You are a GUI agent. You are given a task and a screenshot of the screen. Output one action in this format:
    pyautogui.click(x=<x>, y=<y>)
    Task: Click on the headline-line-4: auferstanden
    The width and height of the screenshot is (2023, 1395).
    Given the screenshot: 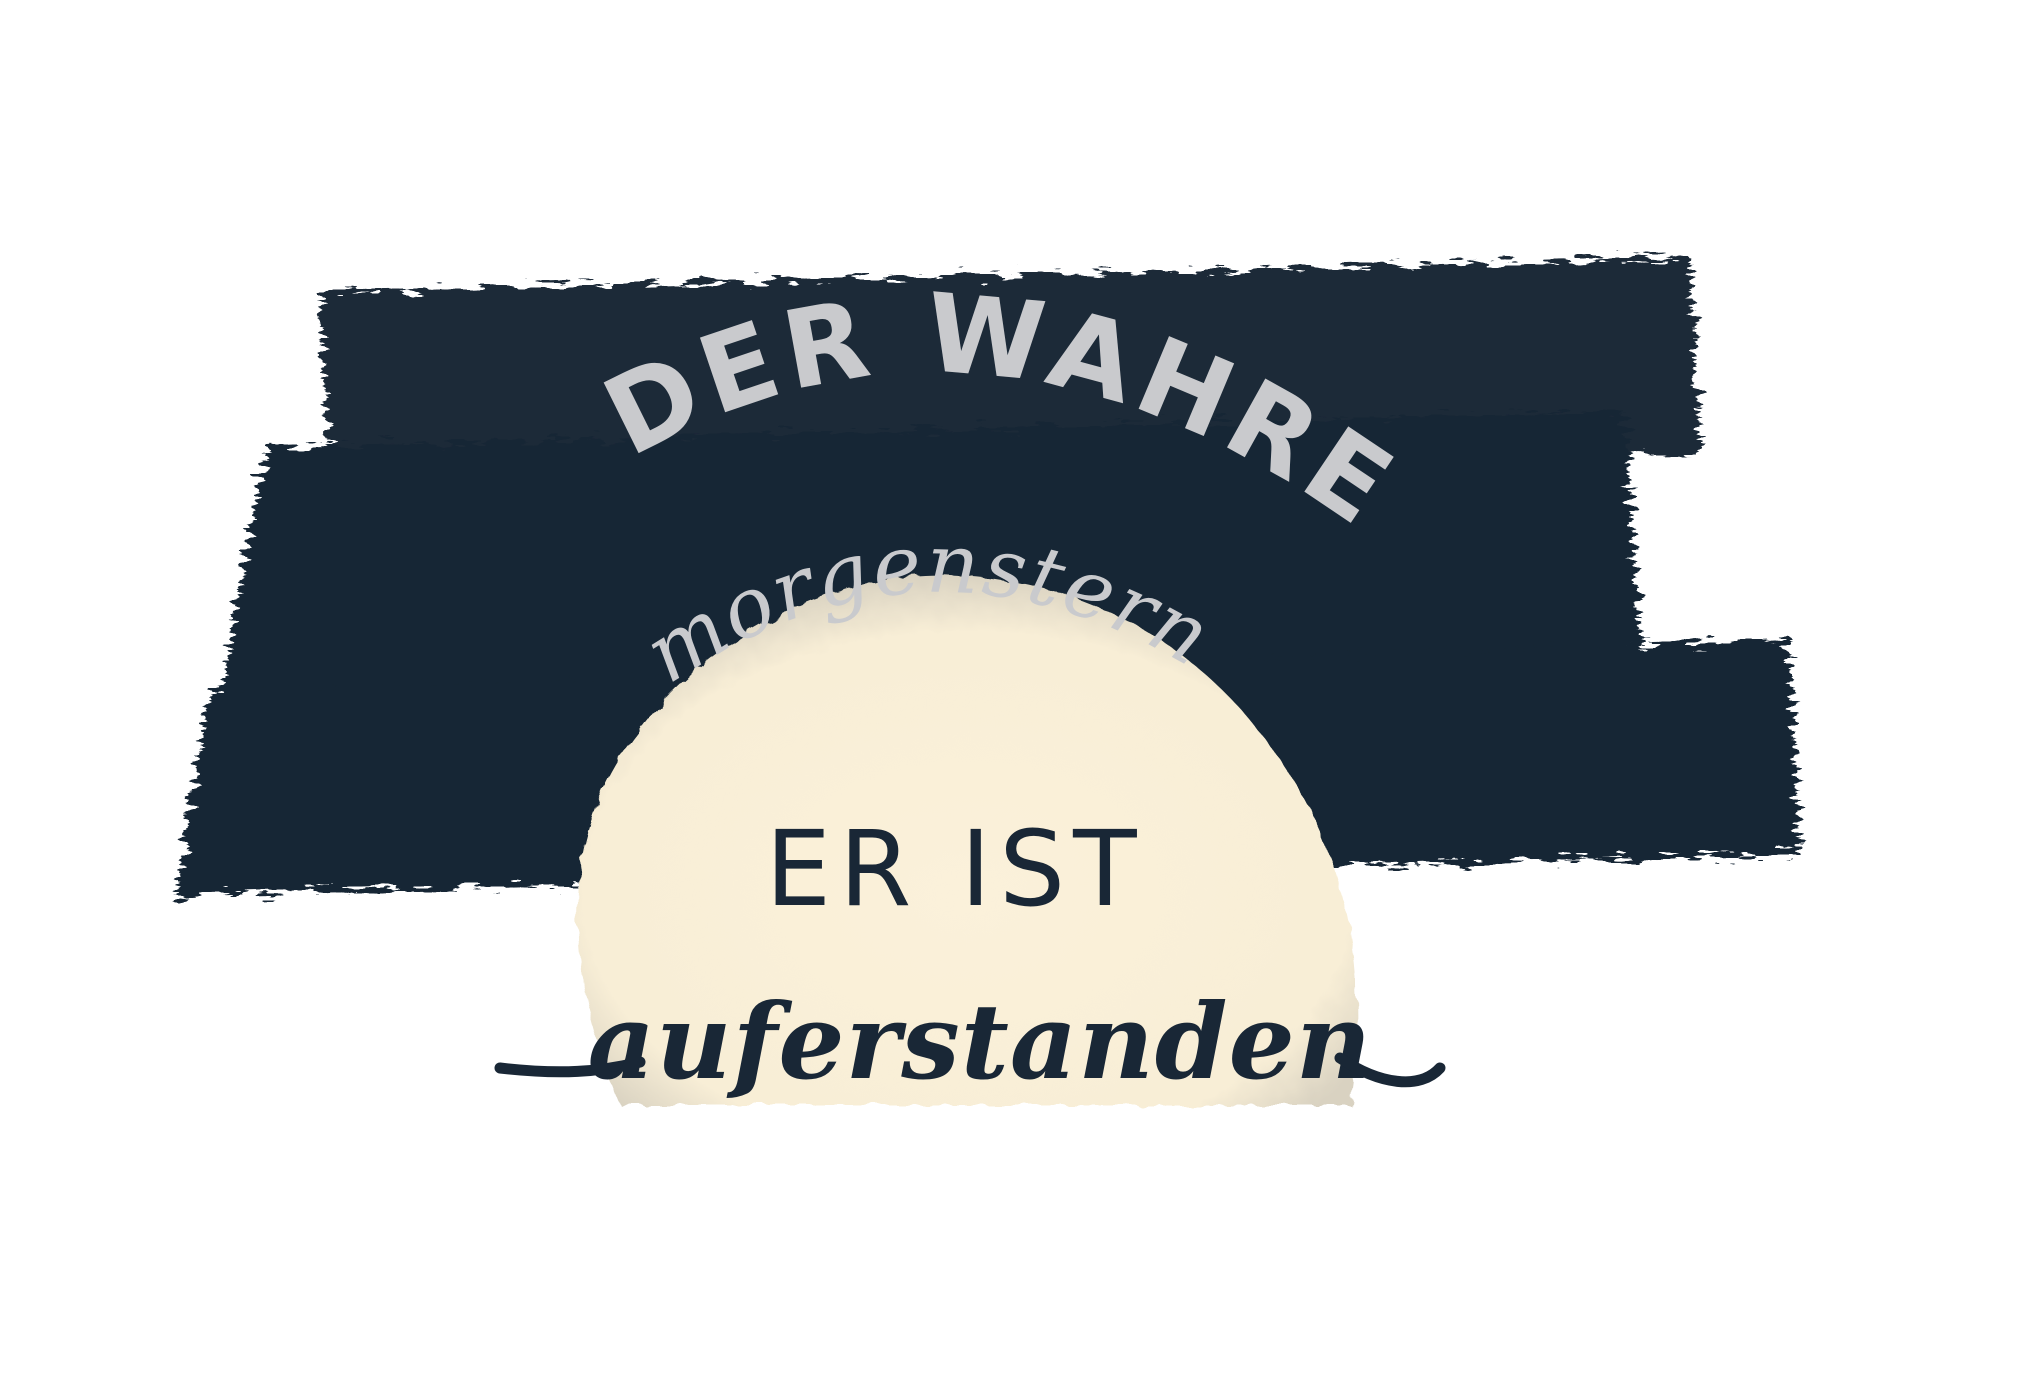 What is the action you would take?
    pyautogui.click(x=980, y=1041)
    